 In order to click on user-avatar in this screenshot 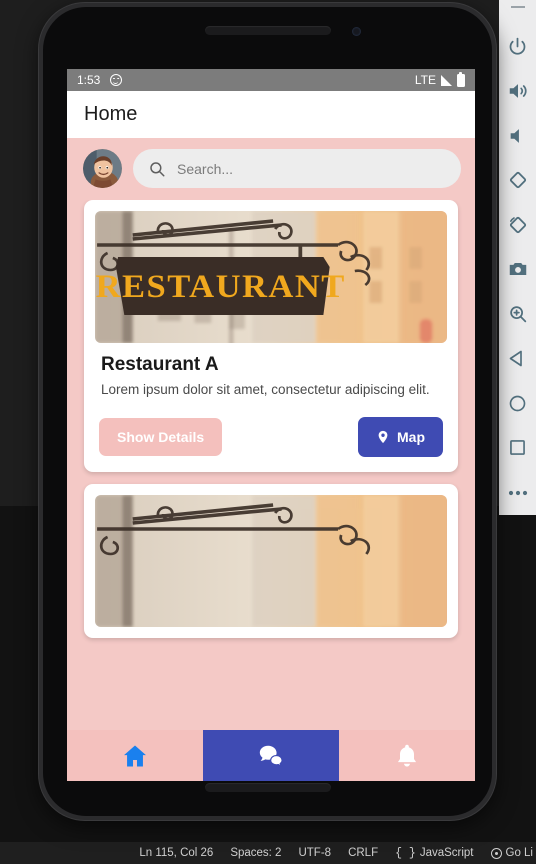, I will do `click(102, 168)`.